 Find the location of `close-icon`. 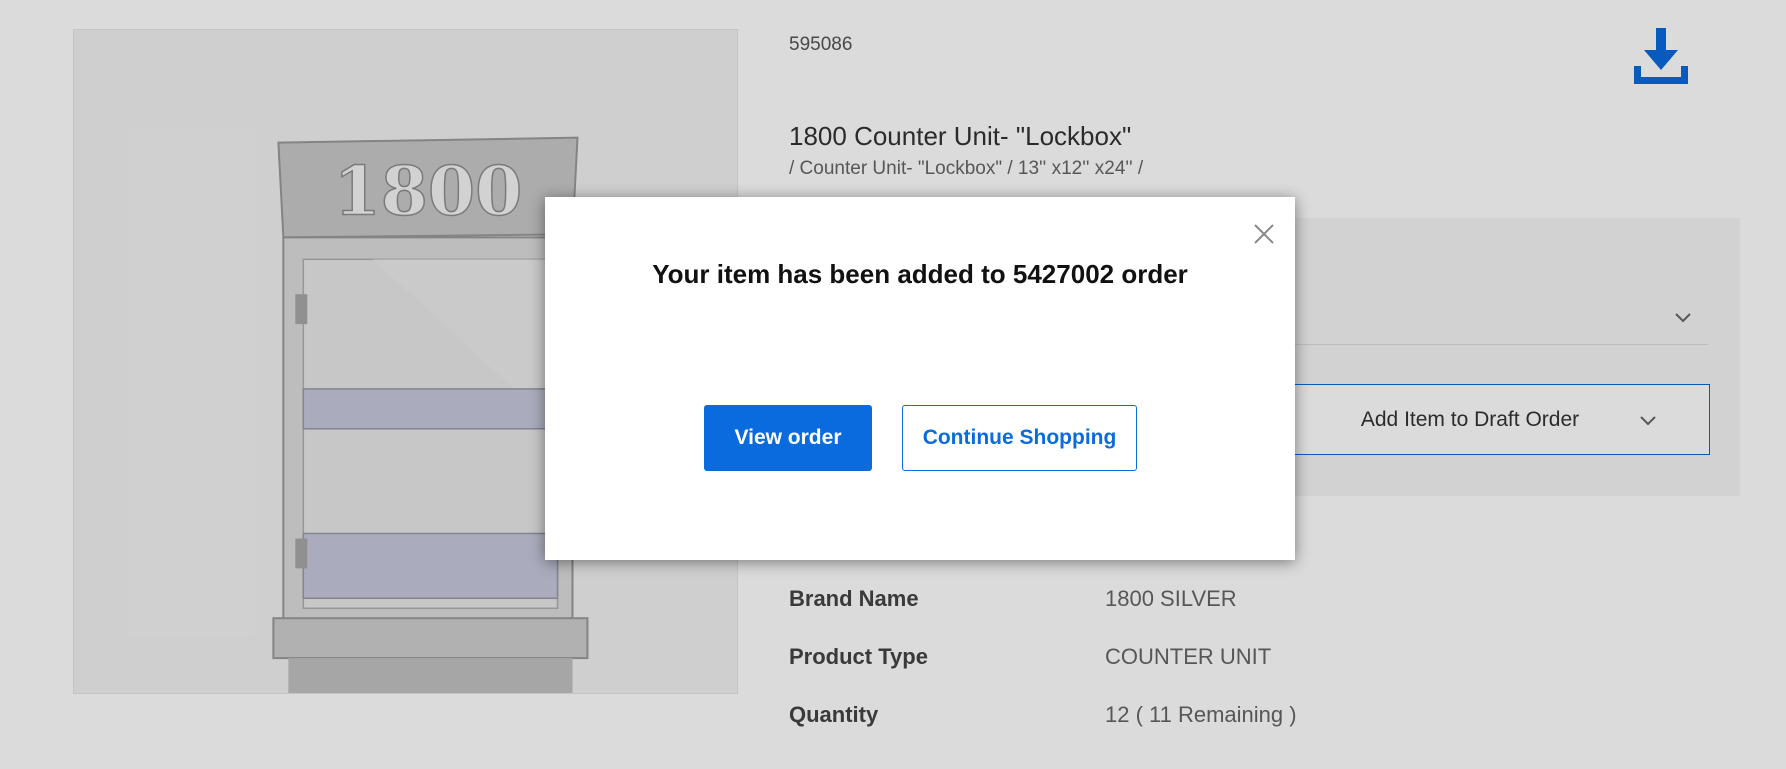

close-icon is located at coordinates (1264, 234).